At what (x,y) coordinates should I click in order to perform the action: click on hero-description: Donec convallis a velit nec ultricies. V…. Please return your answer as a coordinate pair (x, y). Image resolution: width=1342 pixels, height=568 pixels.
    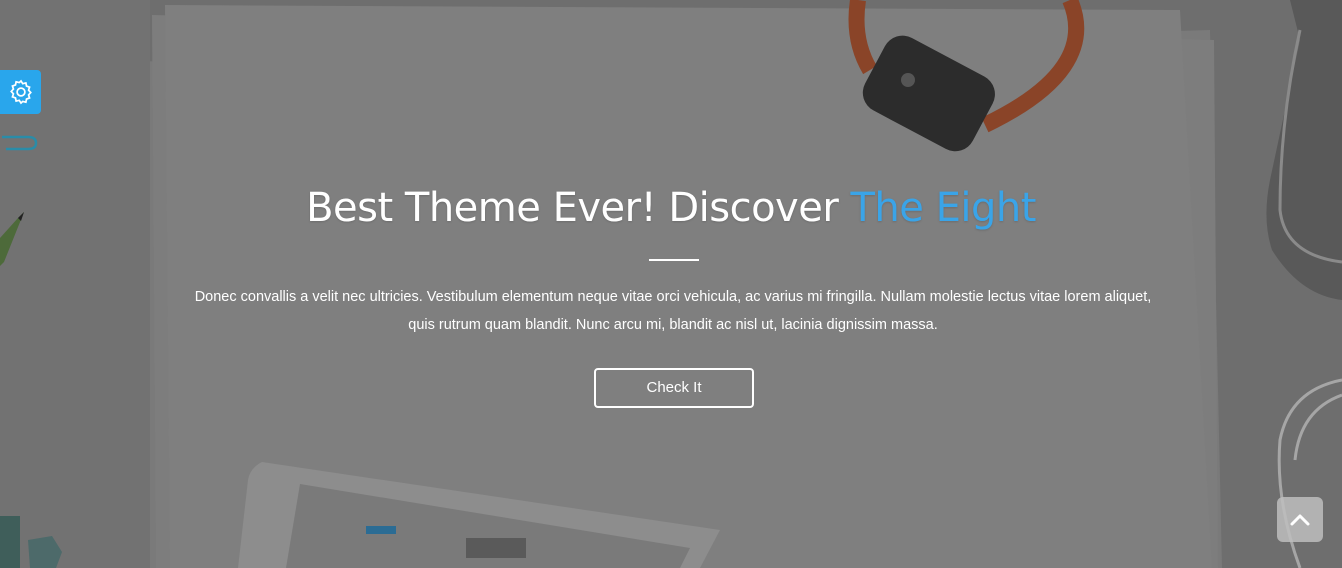
    Looking at the image, I should click on (673, 311).